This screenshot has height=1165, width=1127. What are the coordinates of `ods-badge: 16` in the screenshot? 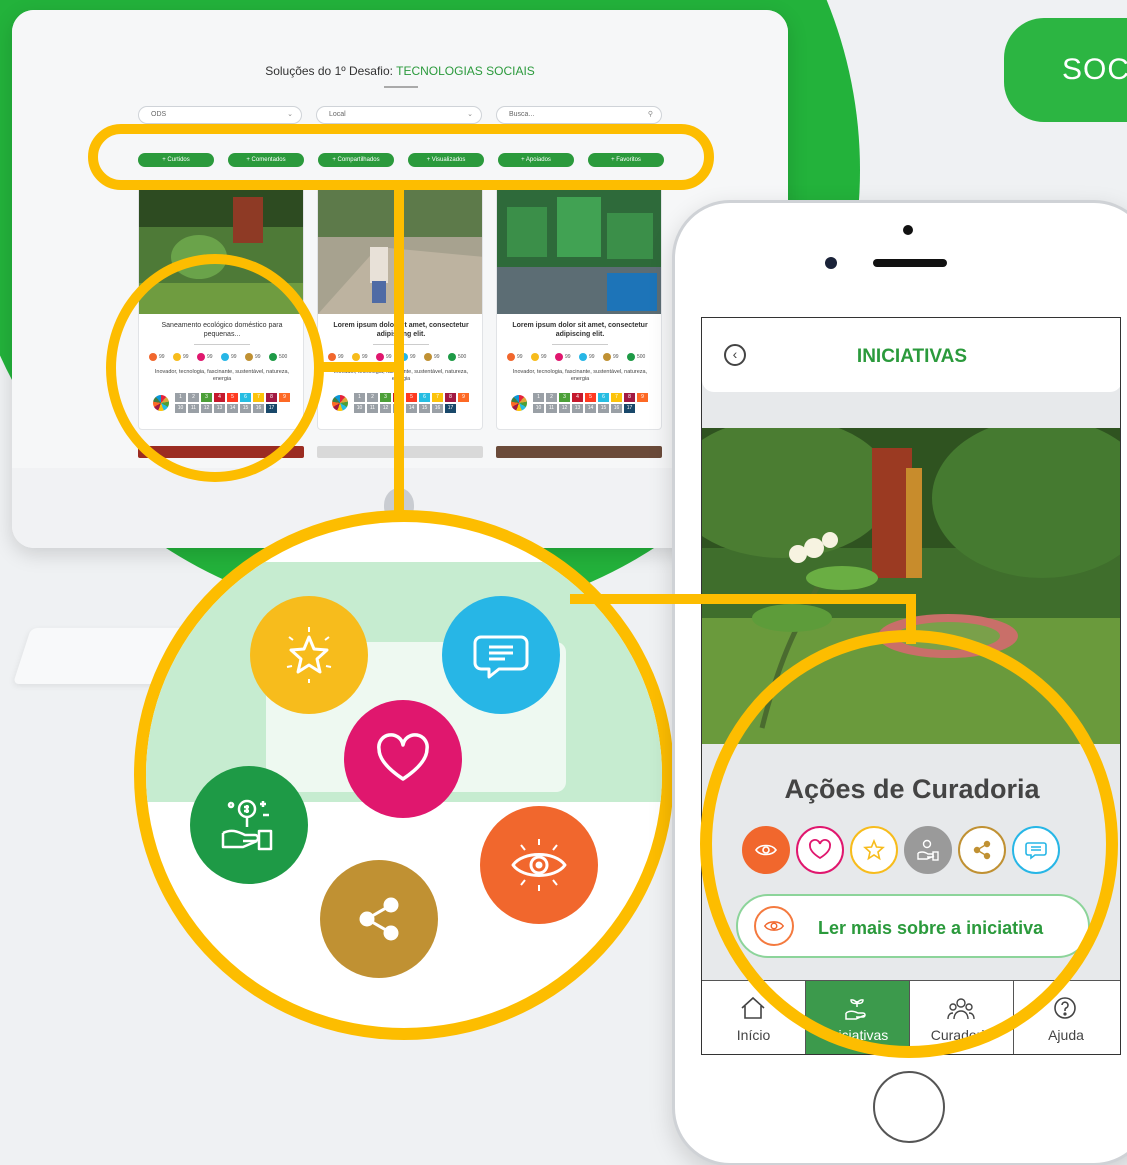 It's located at (616, 408).